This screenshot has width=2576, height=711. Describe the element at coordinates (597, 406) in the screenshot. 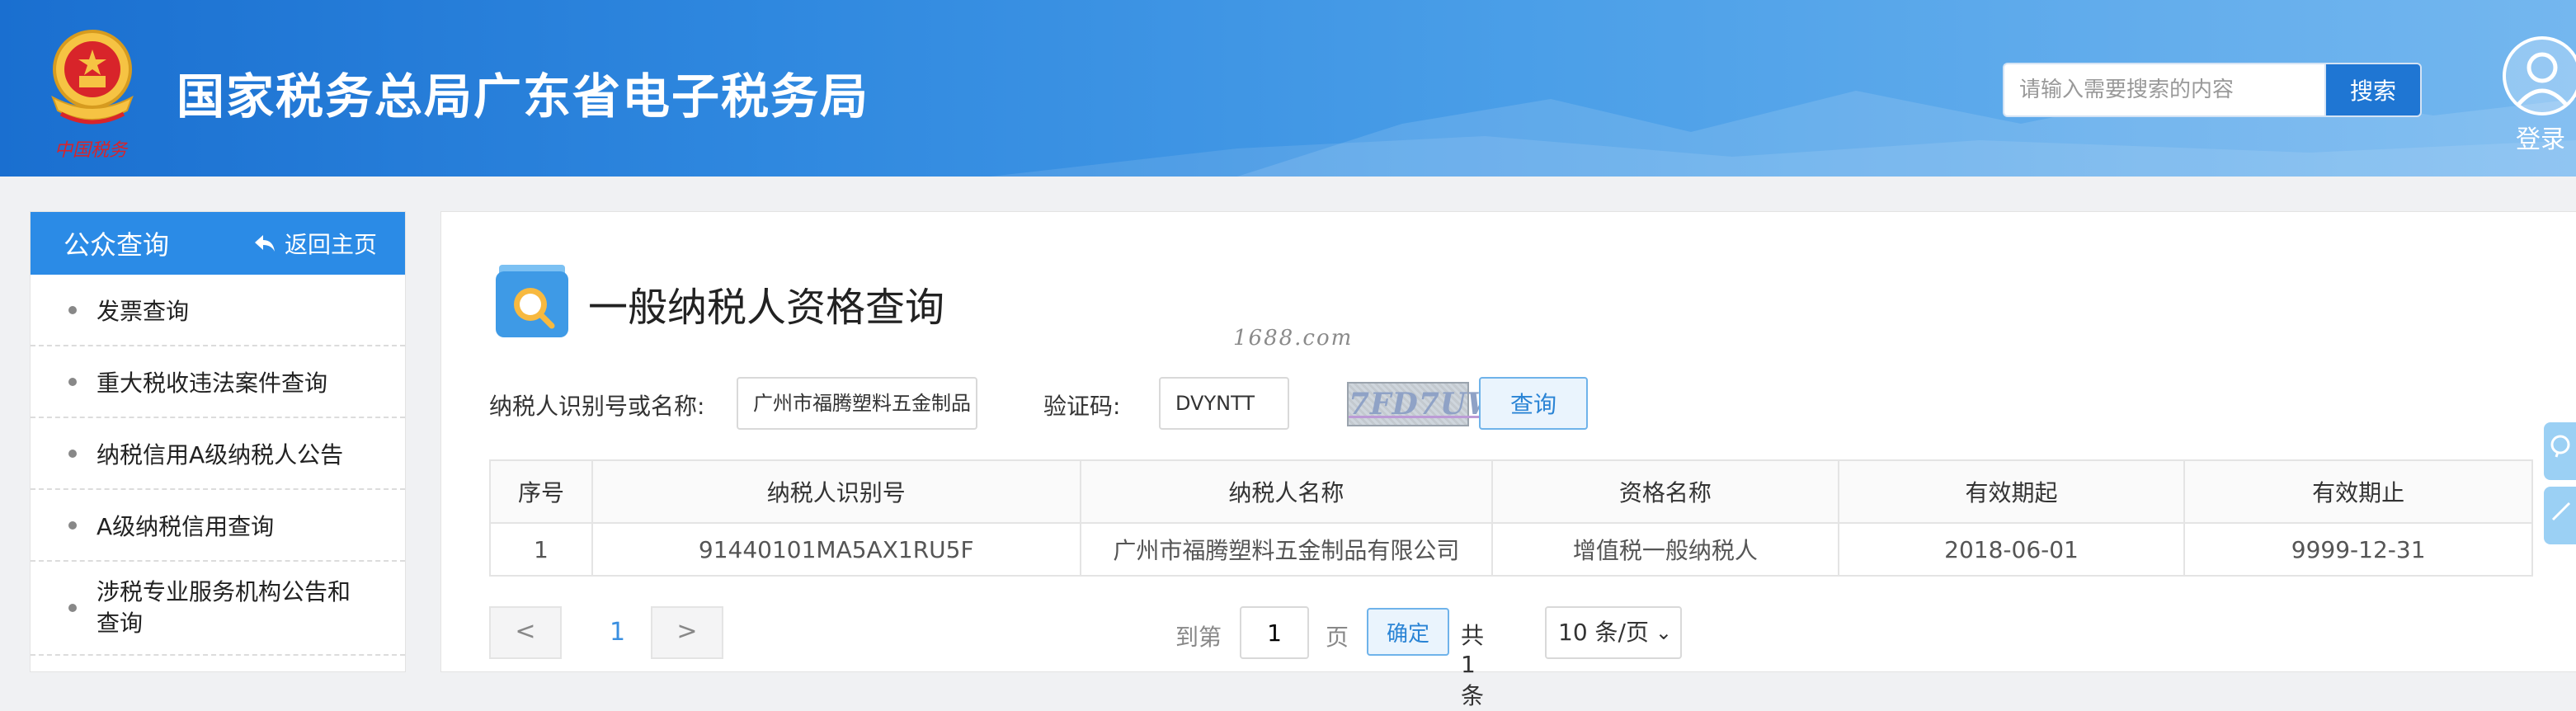

I see `taxpayer-label: 纳税人识别号或名称:` at that location.